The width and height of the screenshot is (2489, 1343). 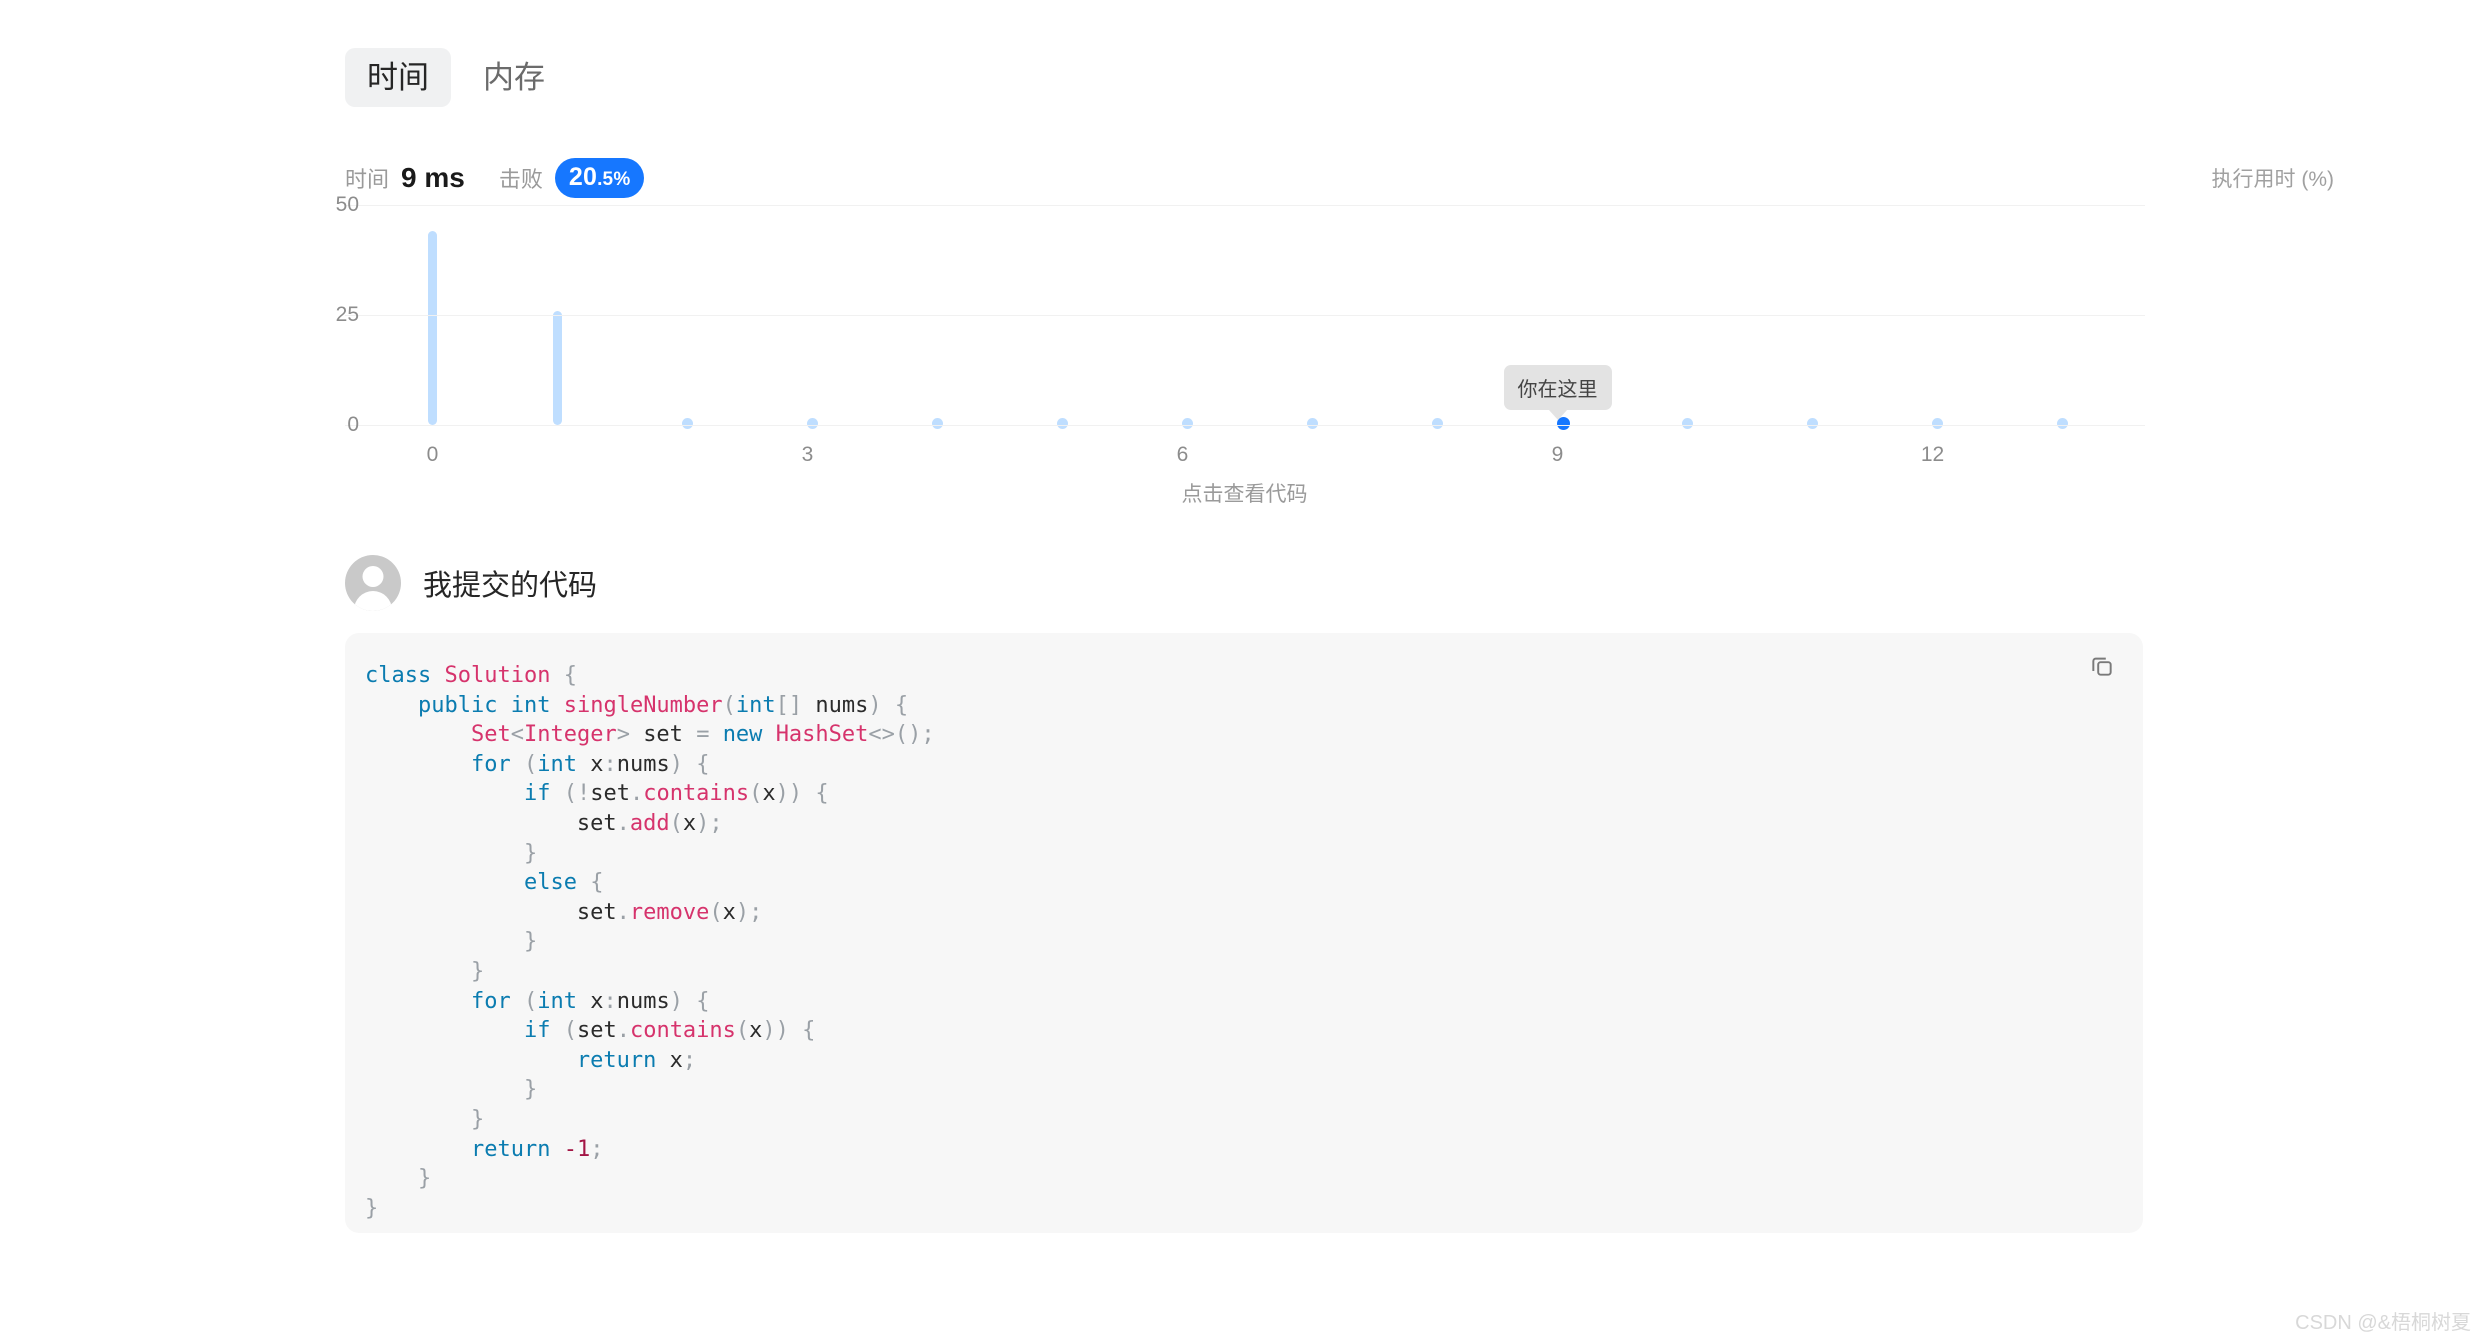 What do you see at coordinates (807, 454) in the screenshot?
I see `x-axis-tick-label: 3` at bounding box center [807, 454].